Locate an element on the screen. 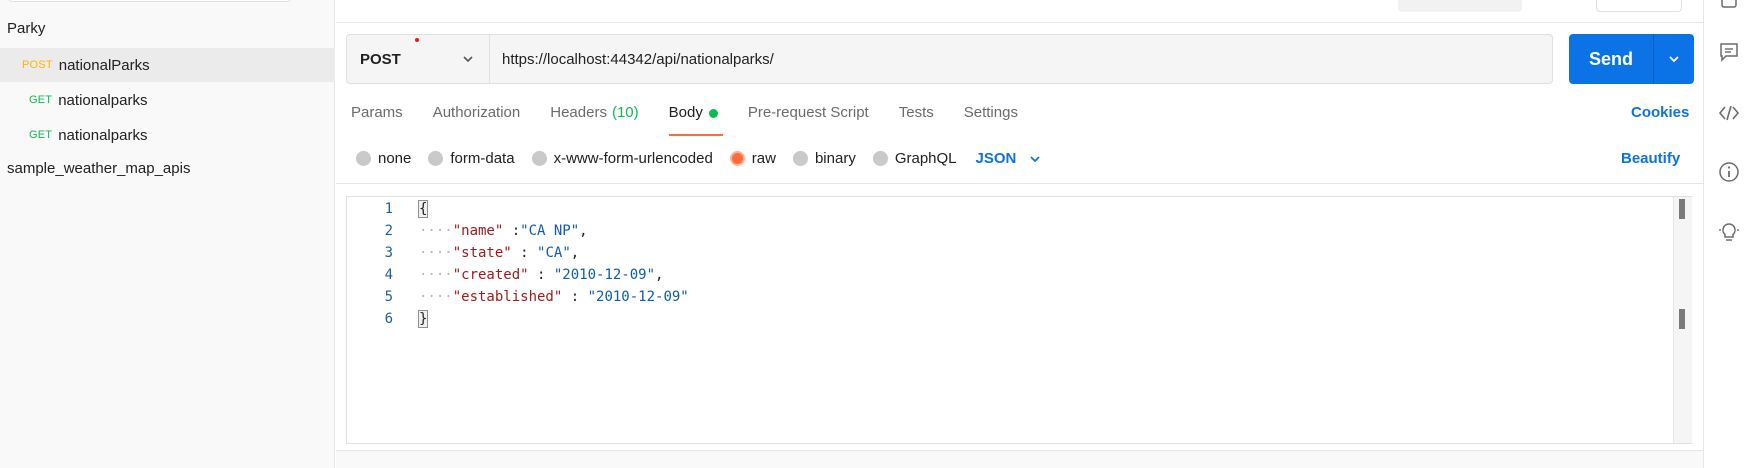 This screenshot has height=468, width=1751. document-icon is located at coordinates (1729, 8).